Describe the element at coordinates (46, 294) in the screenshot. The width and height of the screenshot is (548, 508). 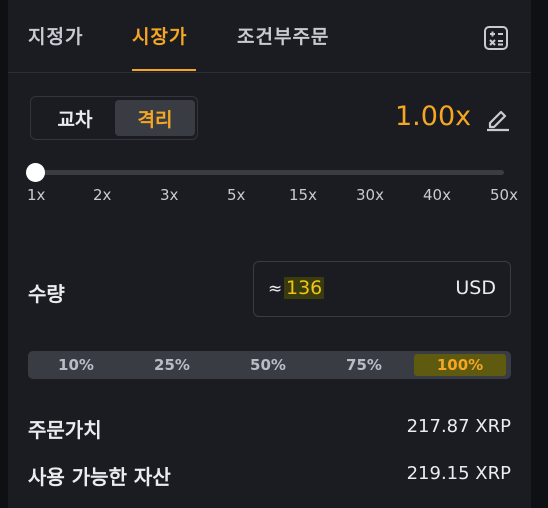
I see `quantity-label: 수량` at that location.